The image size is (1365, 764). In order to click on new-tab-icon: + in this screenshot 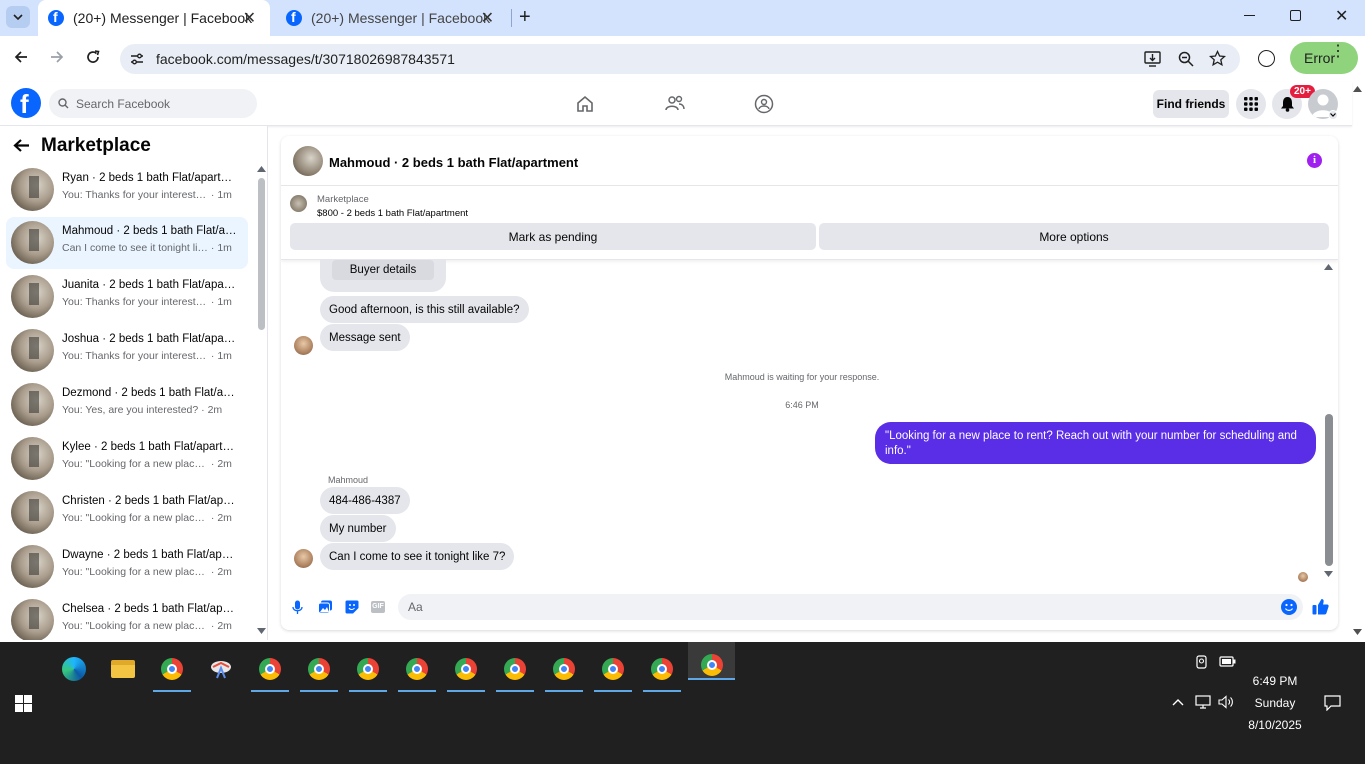, I will do `click(525, 17)`.